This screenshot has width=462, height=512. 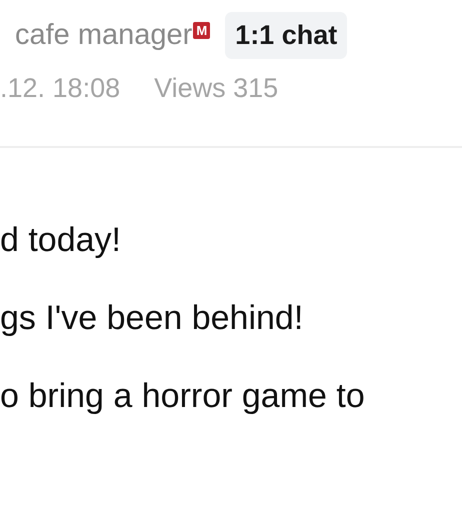 What do you see at coordinates (183, 396) in the screenshot?
I see `post-text-line: o bring a horror game to` at bounding box center [183, 396].